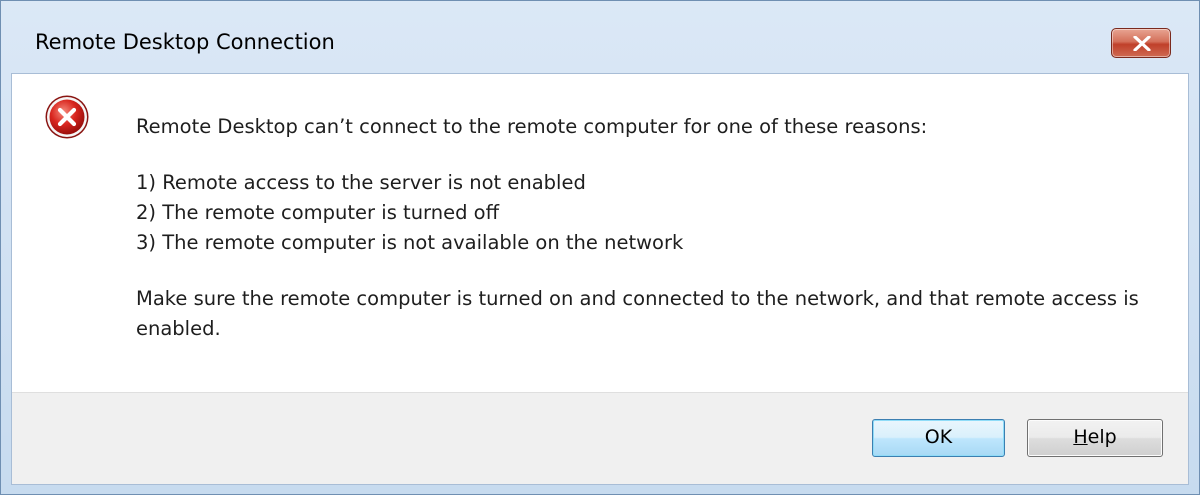 The height and width of the screenshot is (495, 1200). I want to click on close-x-icon, so click(1142, 43).